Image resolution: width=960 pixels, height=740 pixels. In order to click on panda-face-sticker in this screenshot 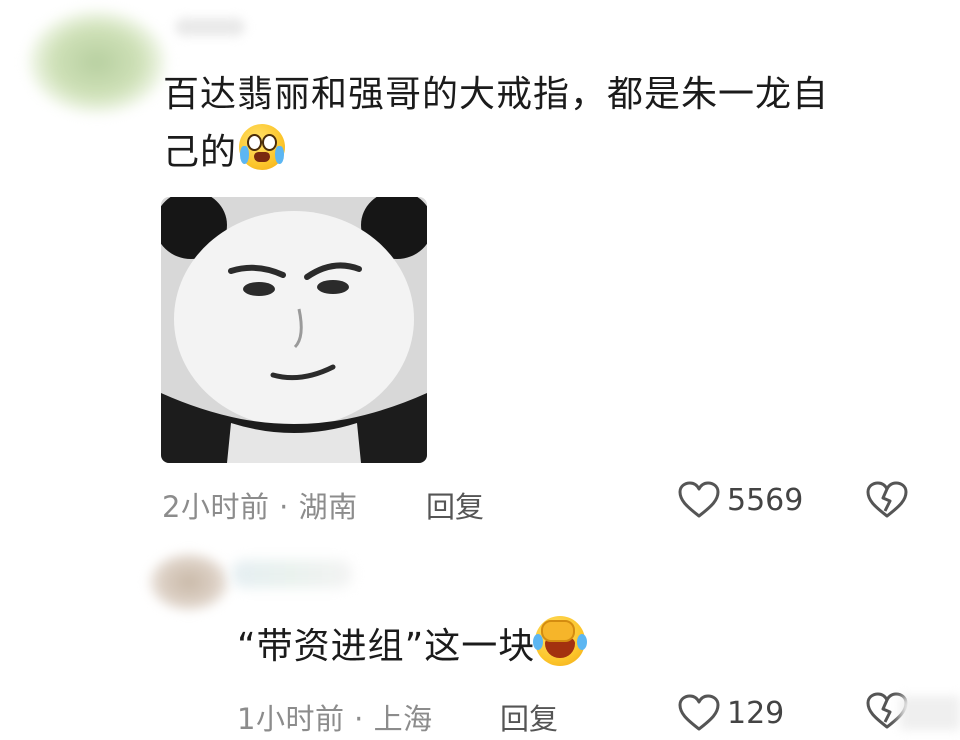, I will do `click(294, 330)`.